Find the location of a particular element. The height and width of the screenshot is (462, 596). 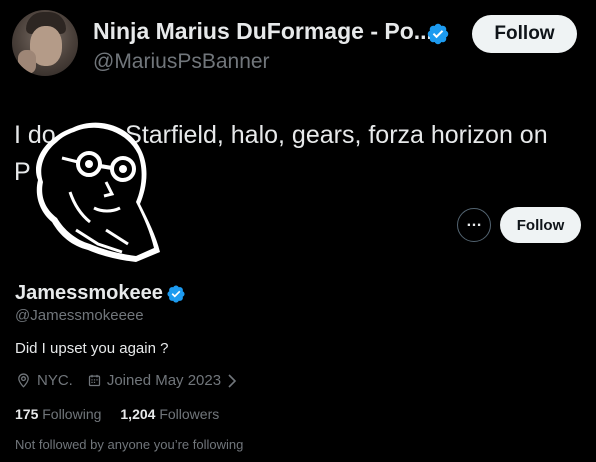

follow-button: Follow is located at coordinates (540, 225).